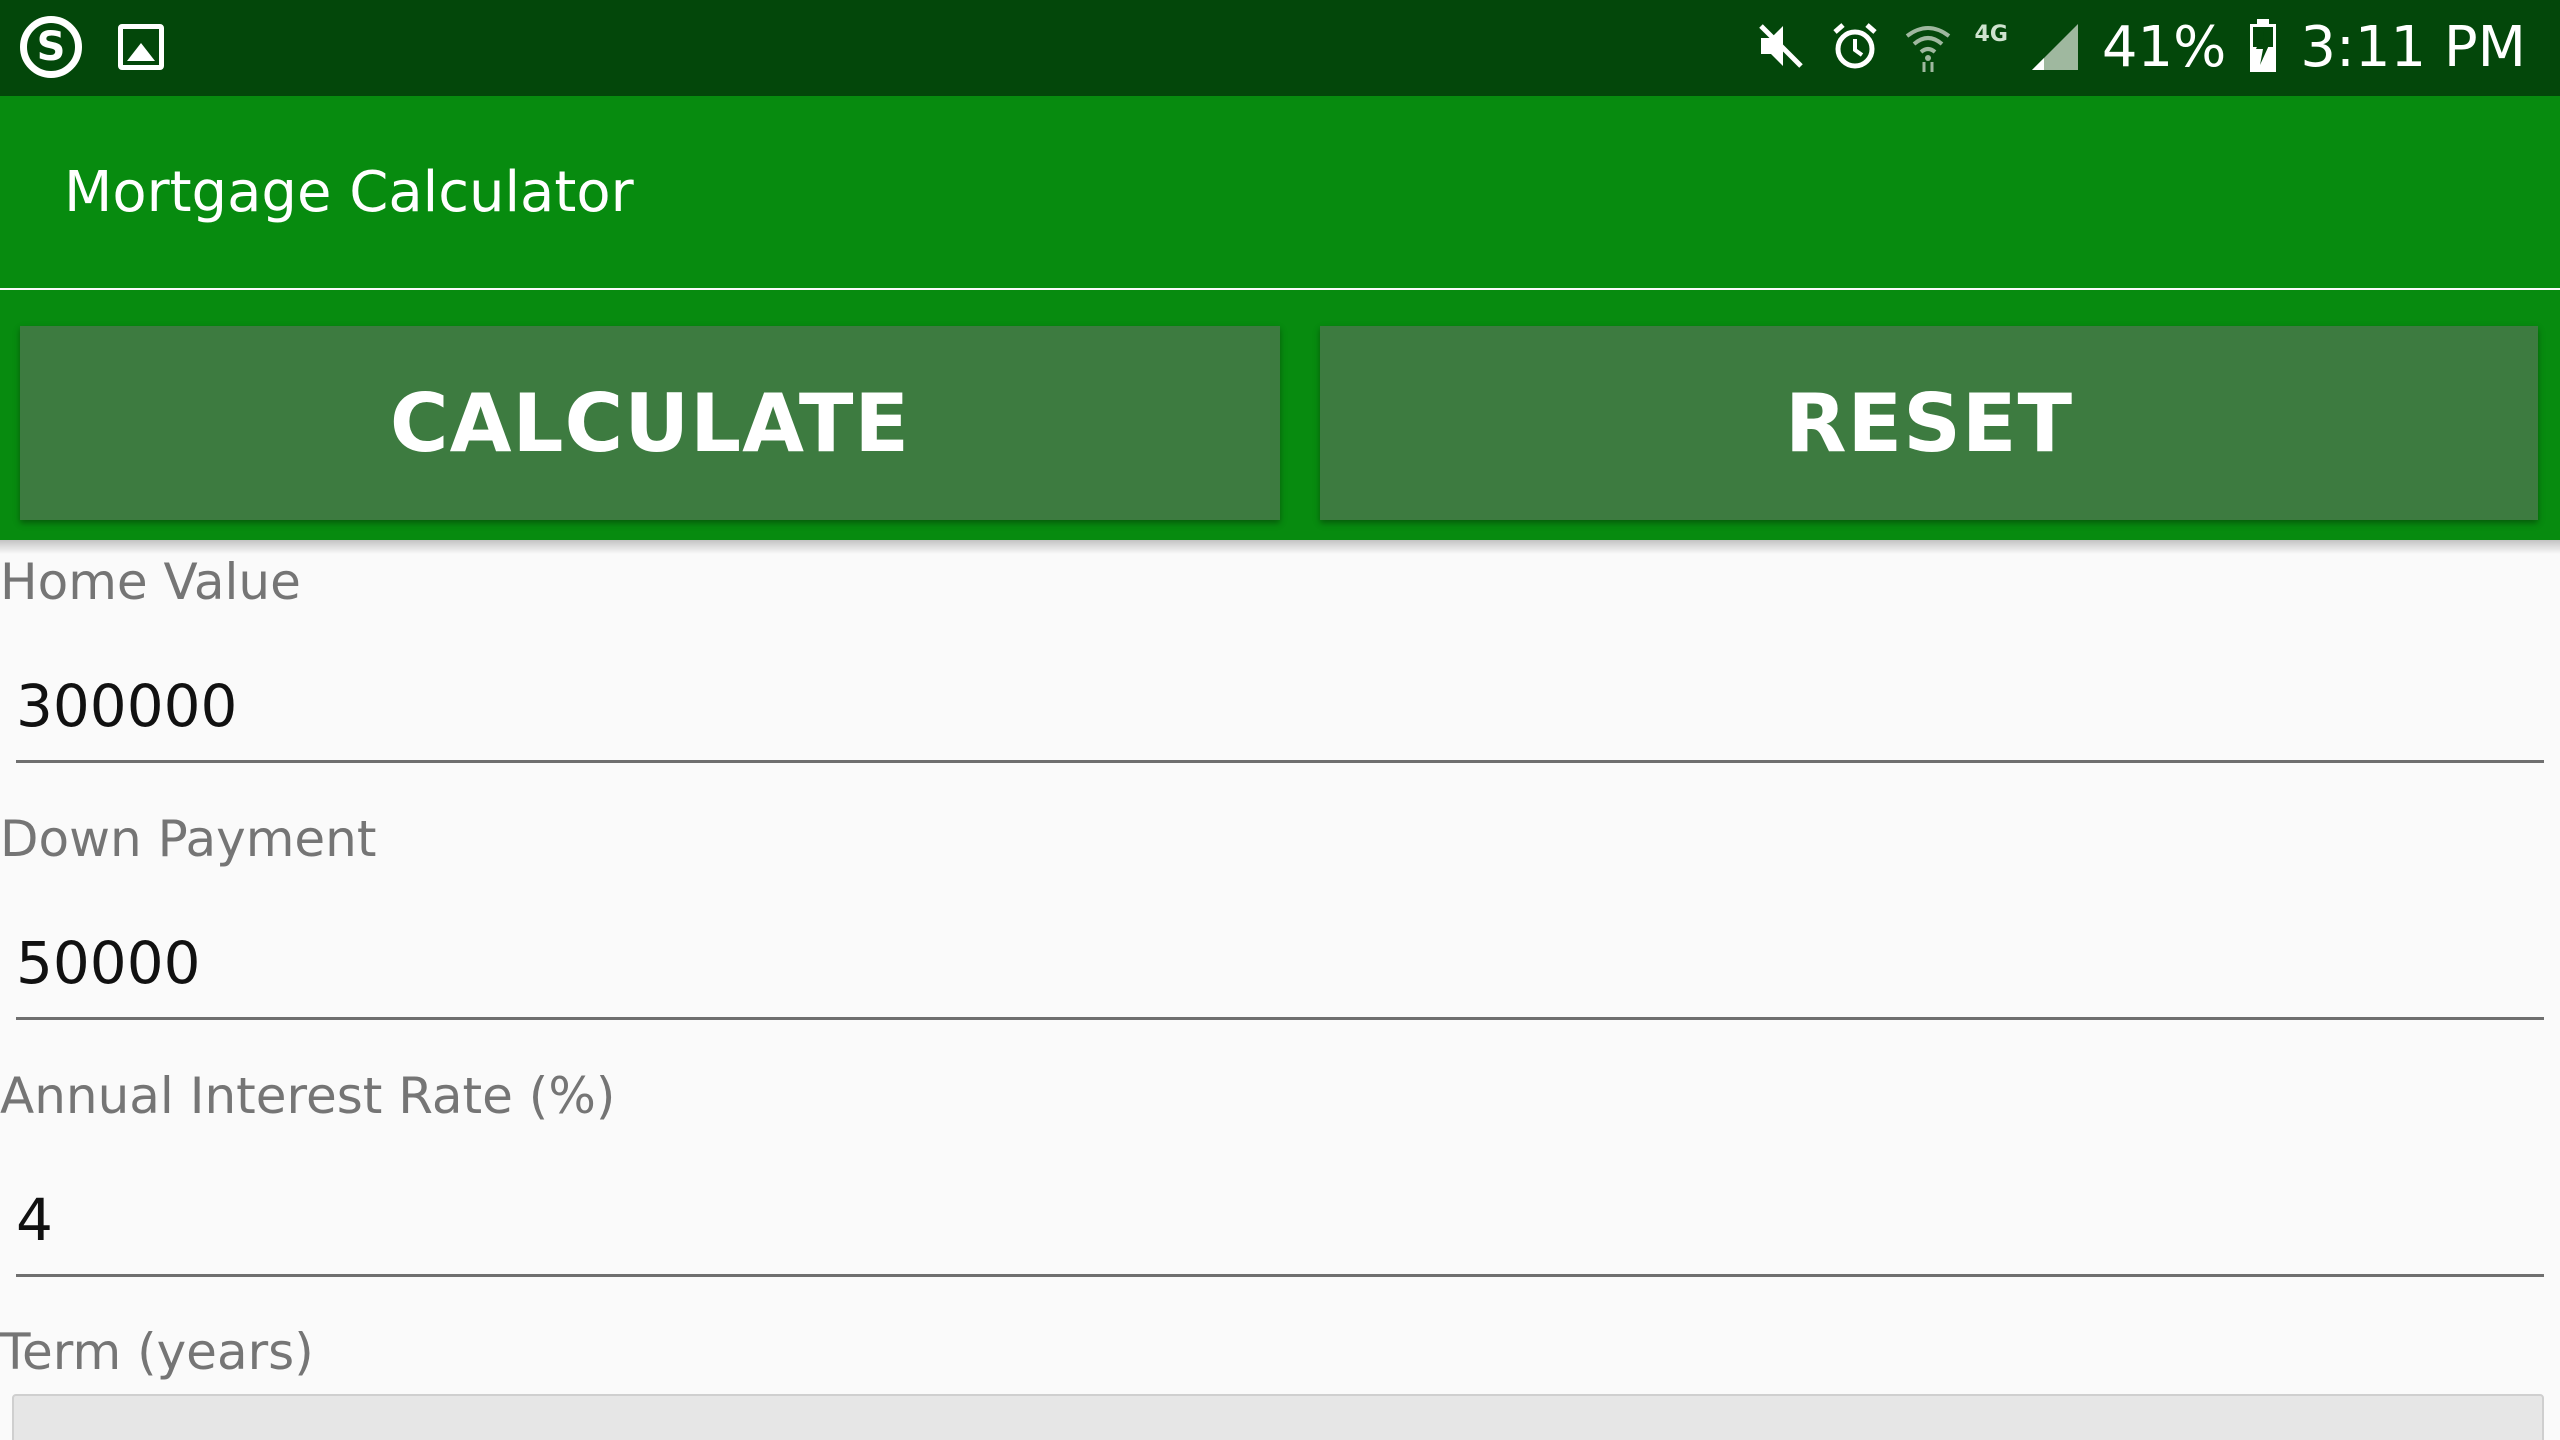 The height and width of the screenshot is (1440, 2560). What do you see at coordinates (1280, 1018) in the screenshot?
I see `down-payment-underline` at bounding box center [1280, 1018].